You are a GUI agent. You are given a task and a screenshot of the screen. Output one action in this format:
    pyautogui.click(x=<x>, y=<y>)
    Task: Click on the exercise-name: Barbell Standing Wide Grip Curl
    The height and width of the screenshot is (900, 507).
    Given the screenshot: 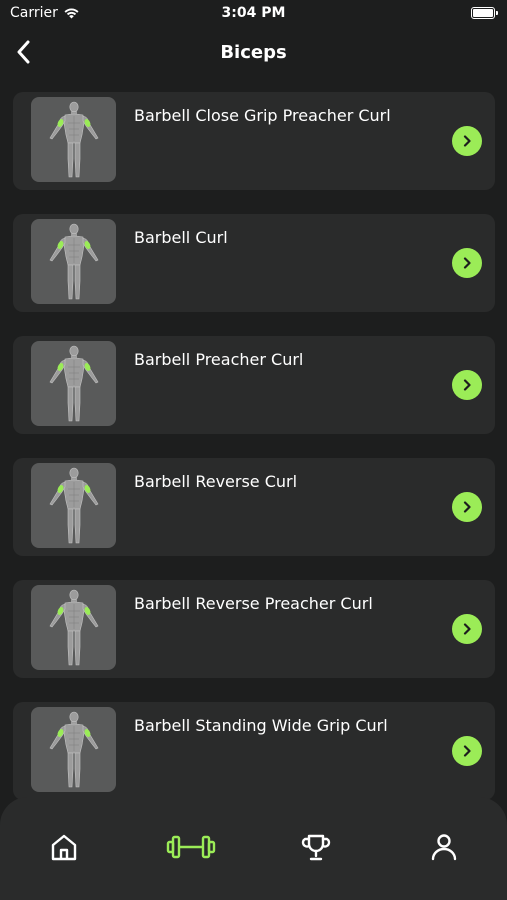 What is the action you would take?
    pyautogui.click(x=261, y=725)
    